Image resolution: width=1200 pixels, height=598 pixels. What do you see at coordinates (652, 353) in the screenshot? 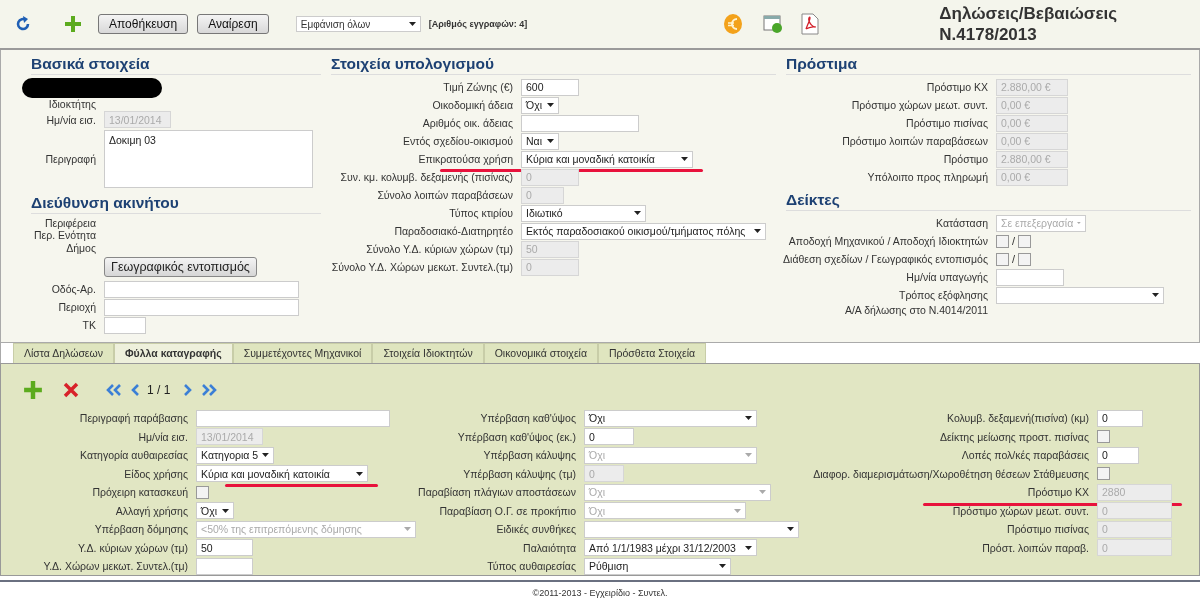
I see `tab: Πρόσθετα Στοιχεία` at bounding box center [652, 353].